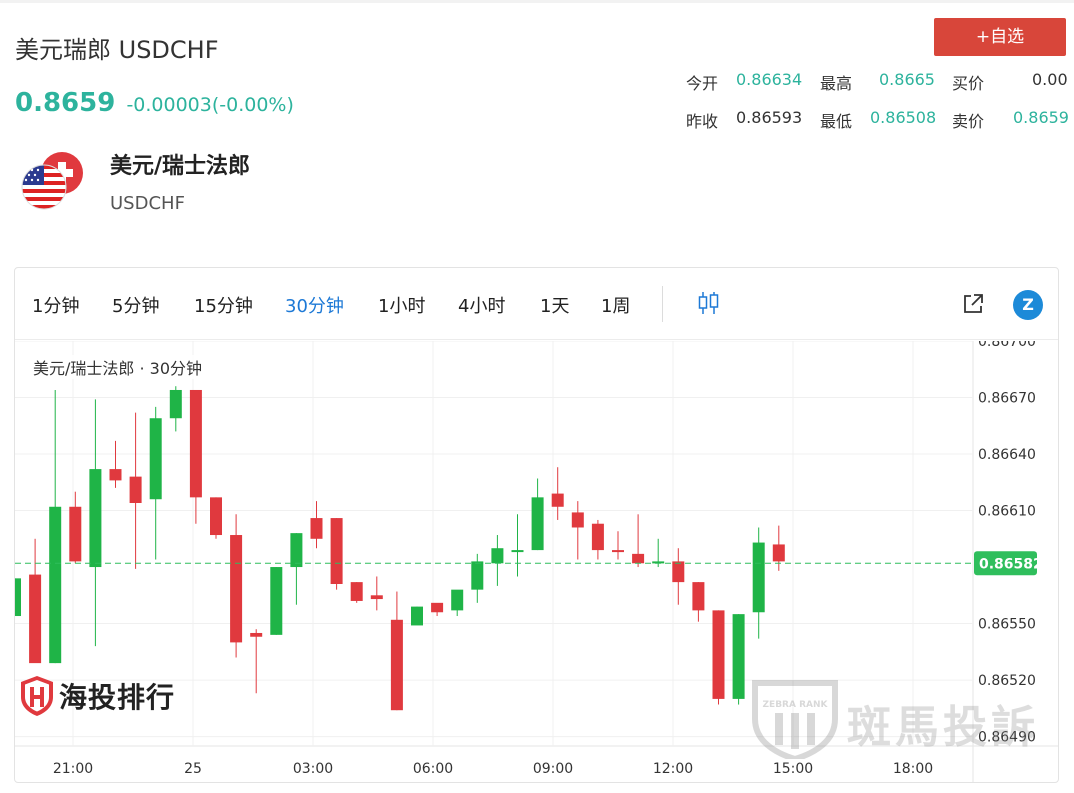 This screenshot has height=793, width=1074. I want to click on top-divider, so click(537, 1).